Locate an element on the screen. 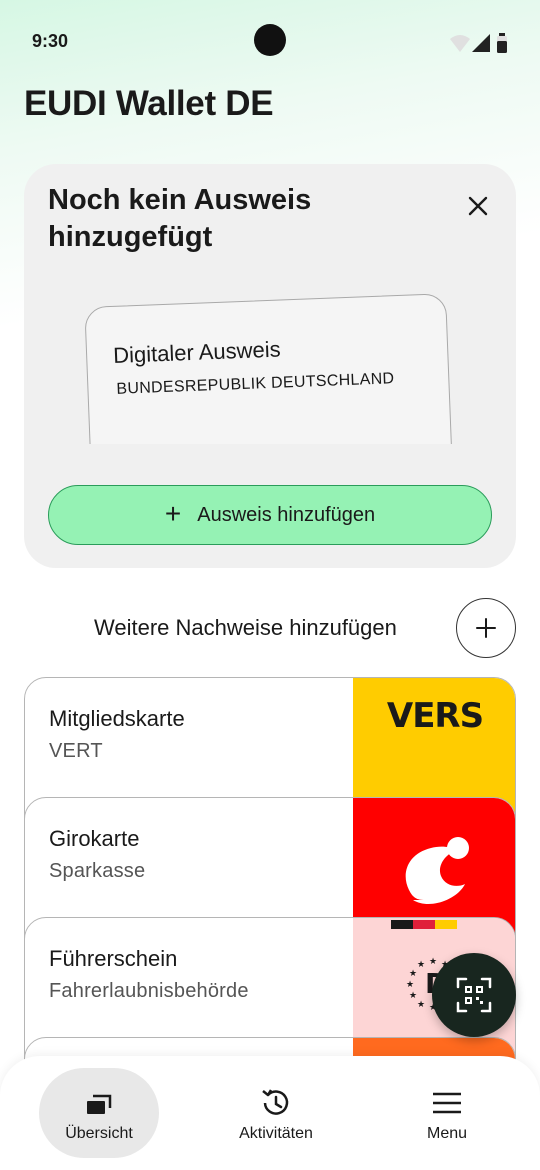  history-icon is located at coordinates (276, 1103).